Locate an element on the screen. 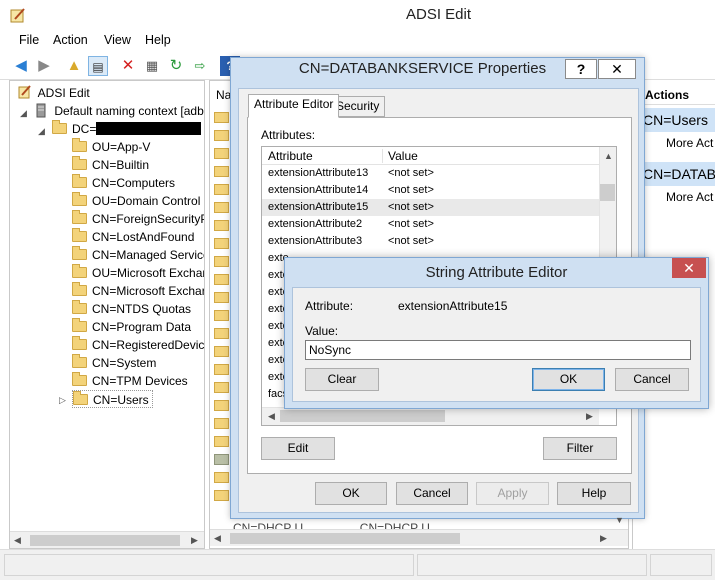  menu-file: File is located at coordinates (29, 40).